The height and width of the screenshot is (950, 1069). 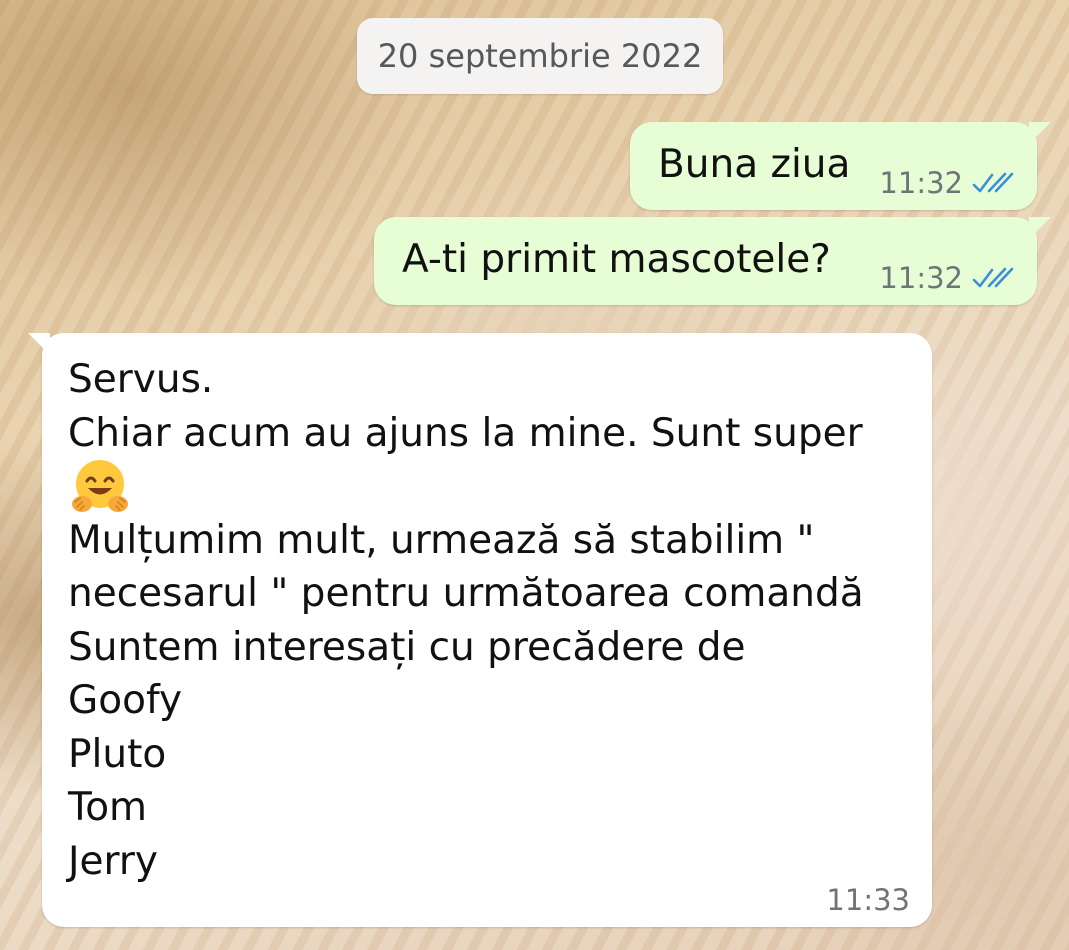 What do you see at coordinates (113, 861) in the screenshot?
I see `message-line: Jerry` at bounding box center [113, 861].